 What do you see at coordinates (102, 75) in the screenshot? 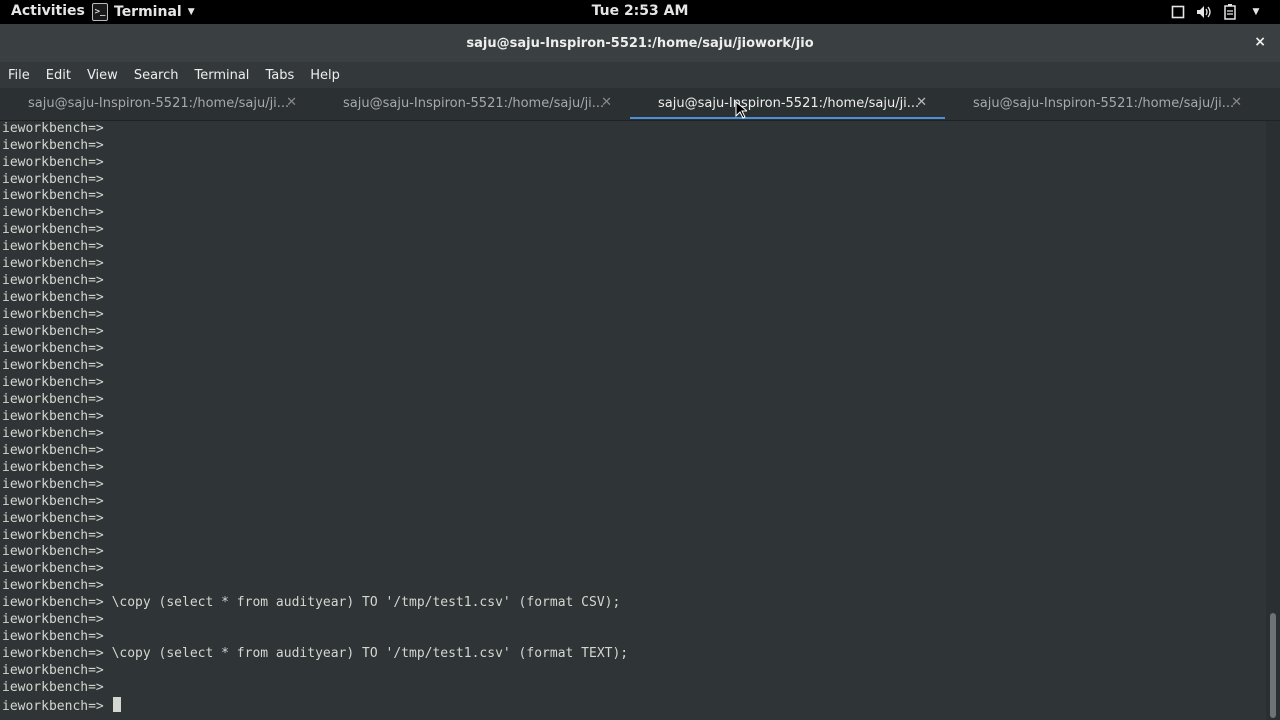
I see `menu-view: View` at bounding box center [102, 75].